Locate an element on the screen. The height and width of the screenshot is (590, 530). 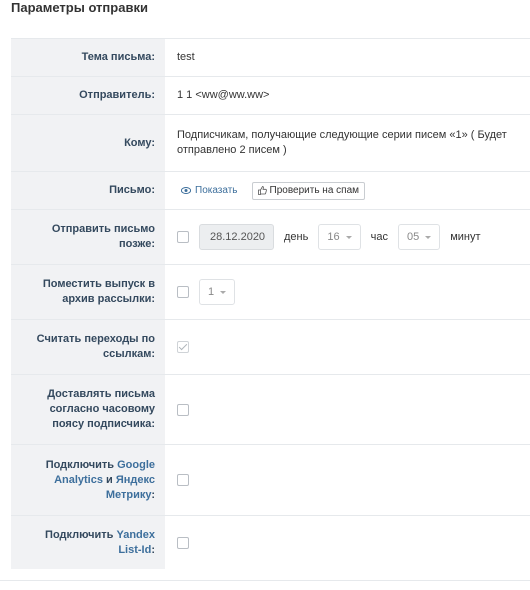
list-id-checkbox is located at coordinates (183, 542).